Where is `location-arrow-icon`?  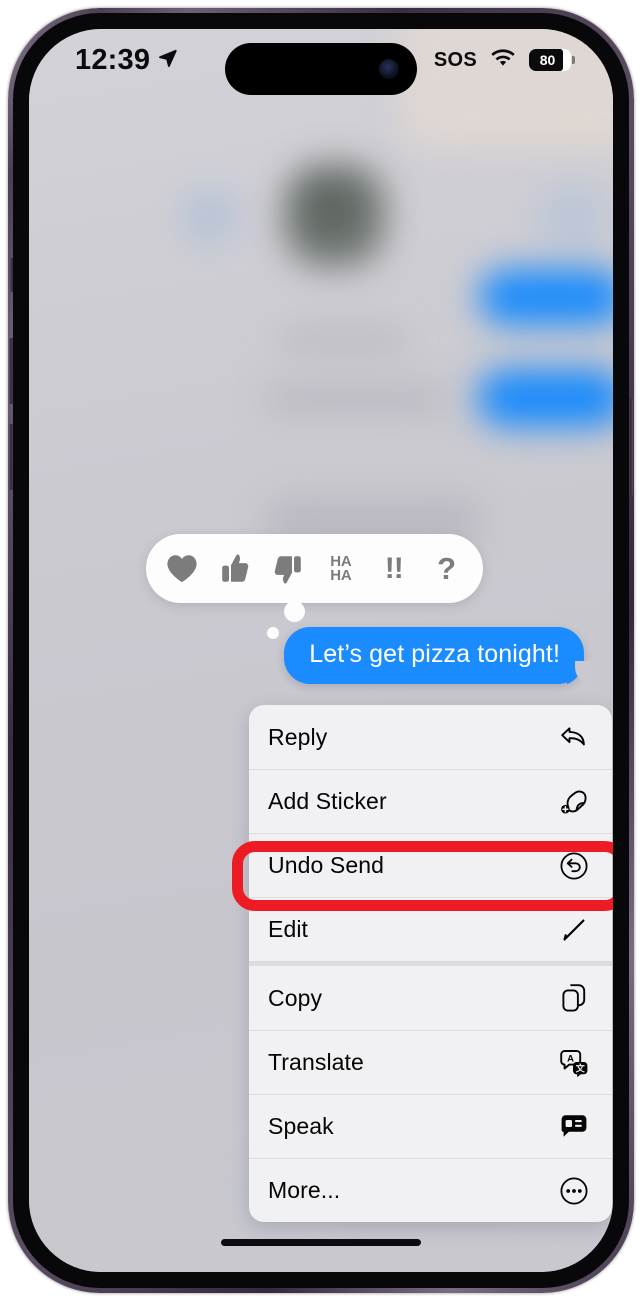
location-arrow-icon is located at coordinates (168, 60).